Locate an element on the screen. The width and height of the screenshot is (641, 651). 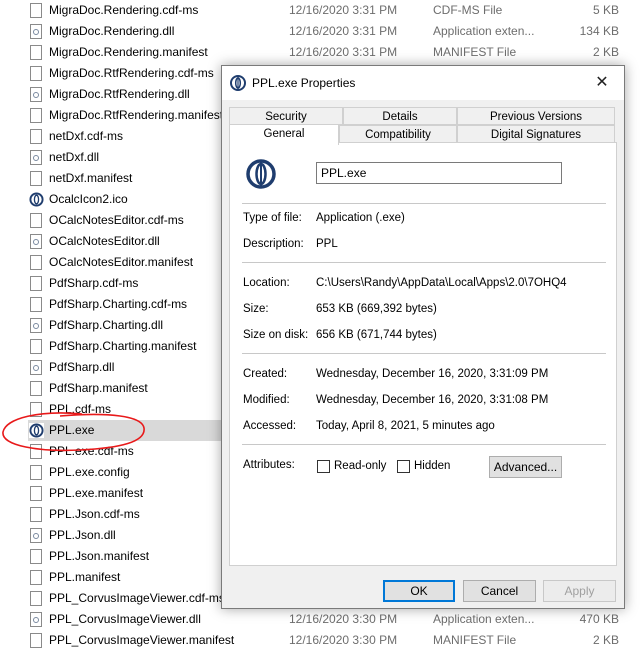
hidden-label: Hidden is located at coordinates (432, 466).